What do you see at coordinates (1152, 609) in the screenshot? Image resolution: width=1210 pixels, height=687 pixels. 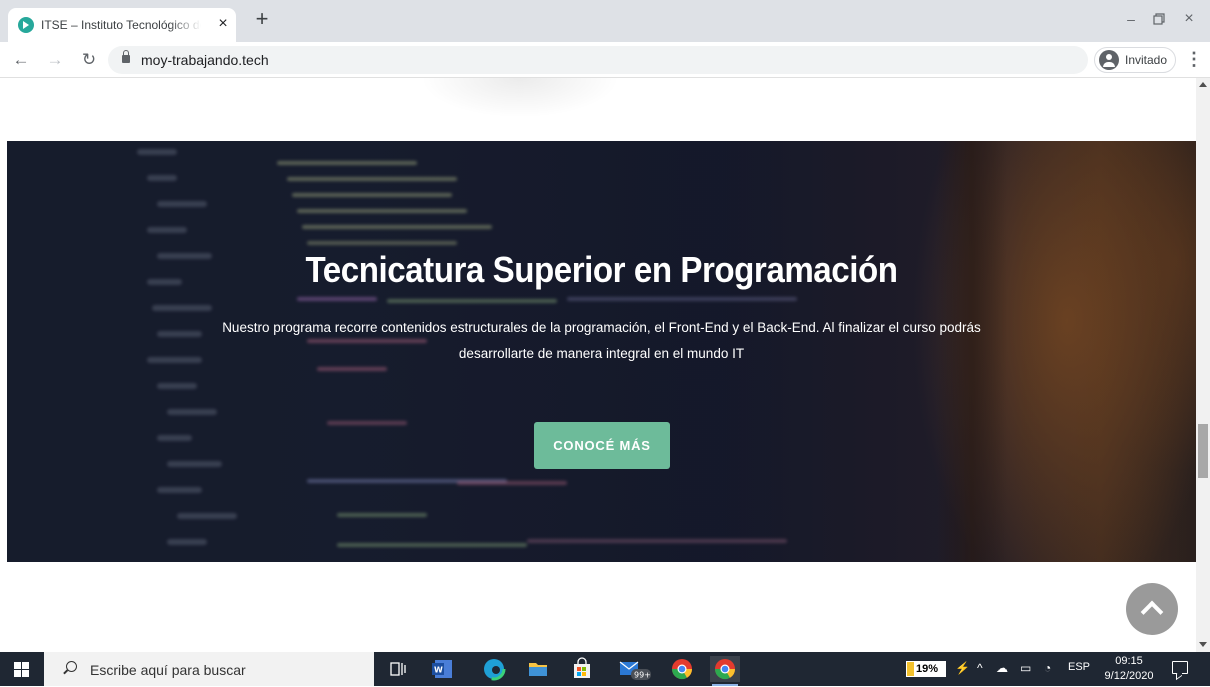 I see `scroll-to-top-button` at bounding box center [1152, 609].